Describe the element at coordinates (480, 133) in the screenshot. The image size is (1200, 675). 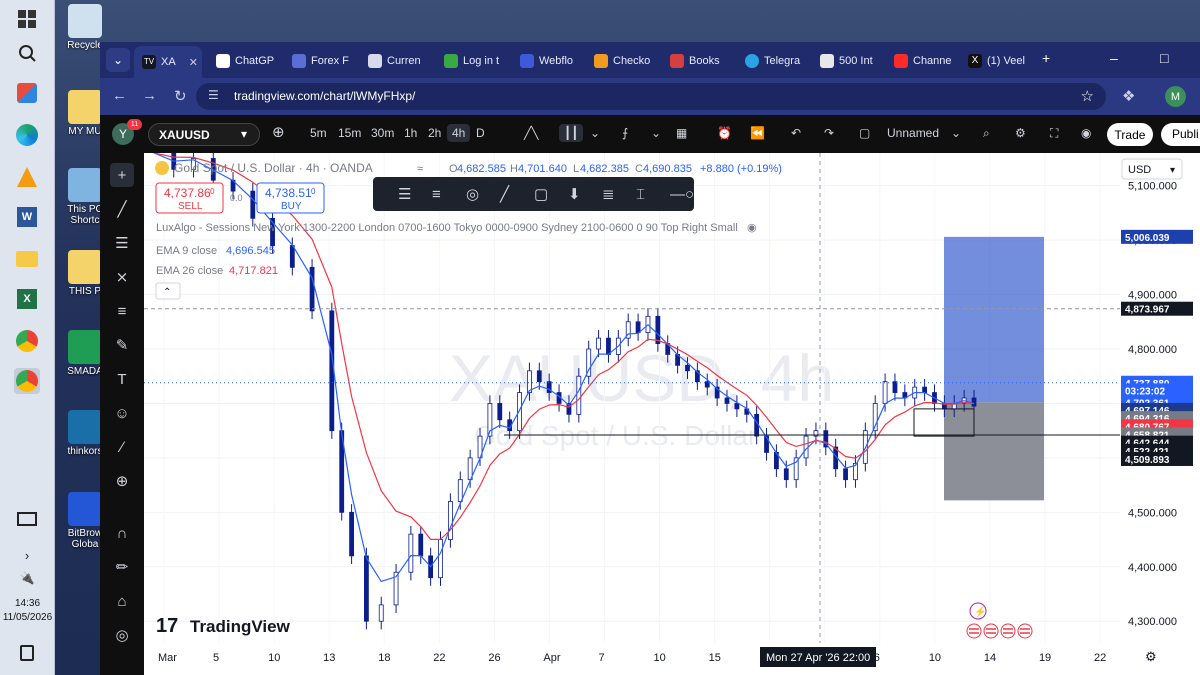
I see `timeframe-d: D` at that location.